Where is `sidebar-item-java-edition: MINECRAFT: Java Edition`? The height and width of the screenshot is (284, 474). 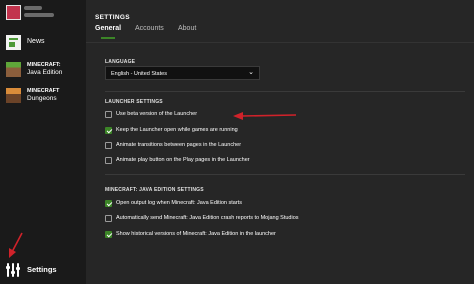
sidebar-item-java-edition: MINECRAFT: Java Edition is located at coordinates (43, 70).